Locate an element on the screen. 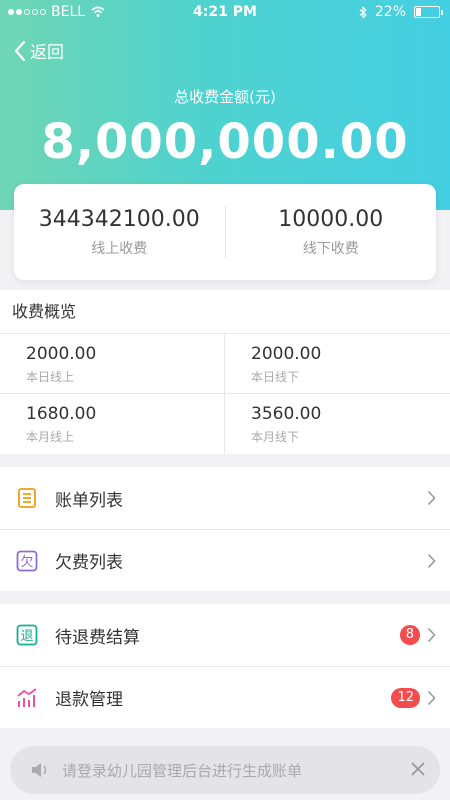 Image resolution: width=450 pixels, height=800 pixels. fee-summary-card: 344342100.00 线上收费 10000.00 线下收费 is located at coordinates (225, 232).